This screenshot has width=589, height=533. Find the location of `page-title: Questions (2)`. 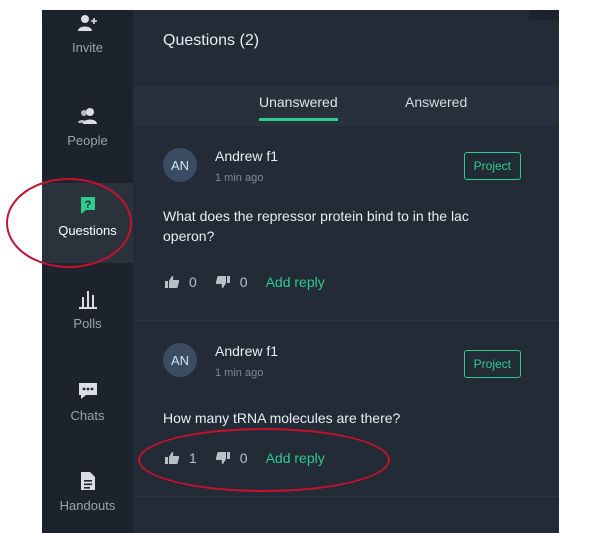

page-title: Questions (2) is located at coordinates (211, 40).